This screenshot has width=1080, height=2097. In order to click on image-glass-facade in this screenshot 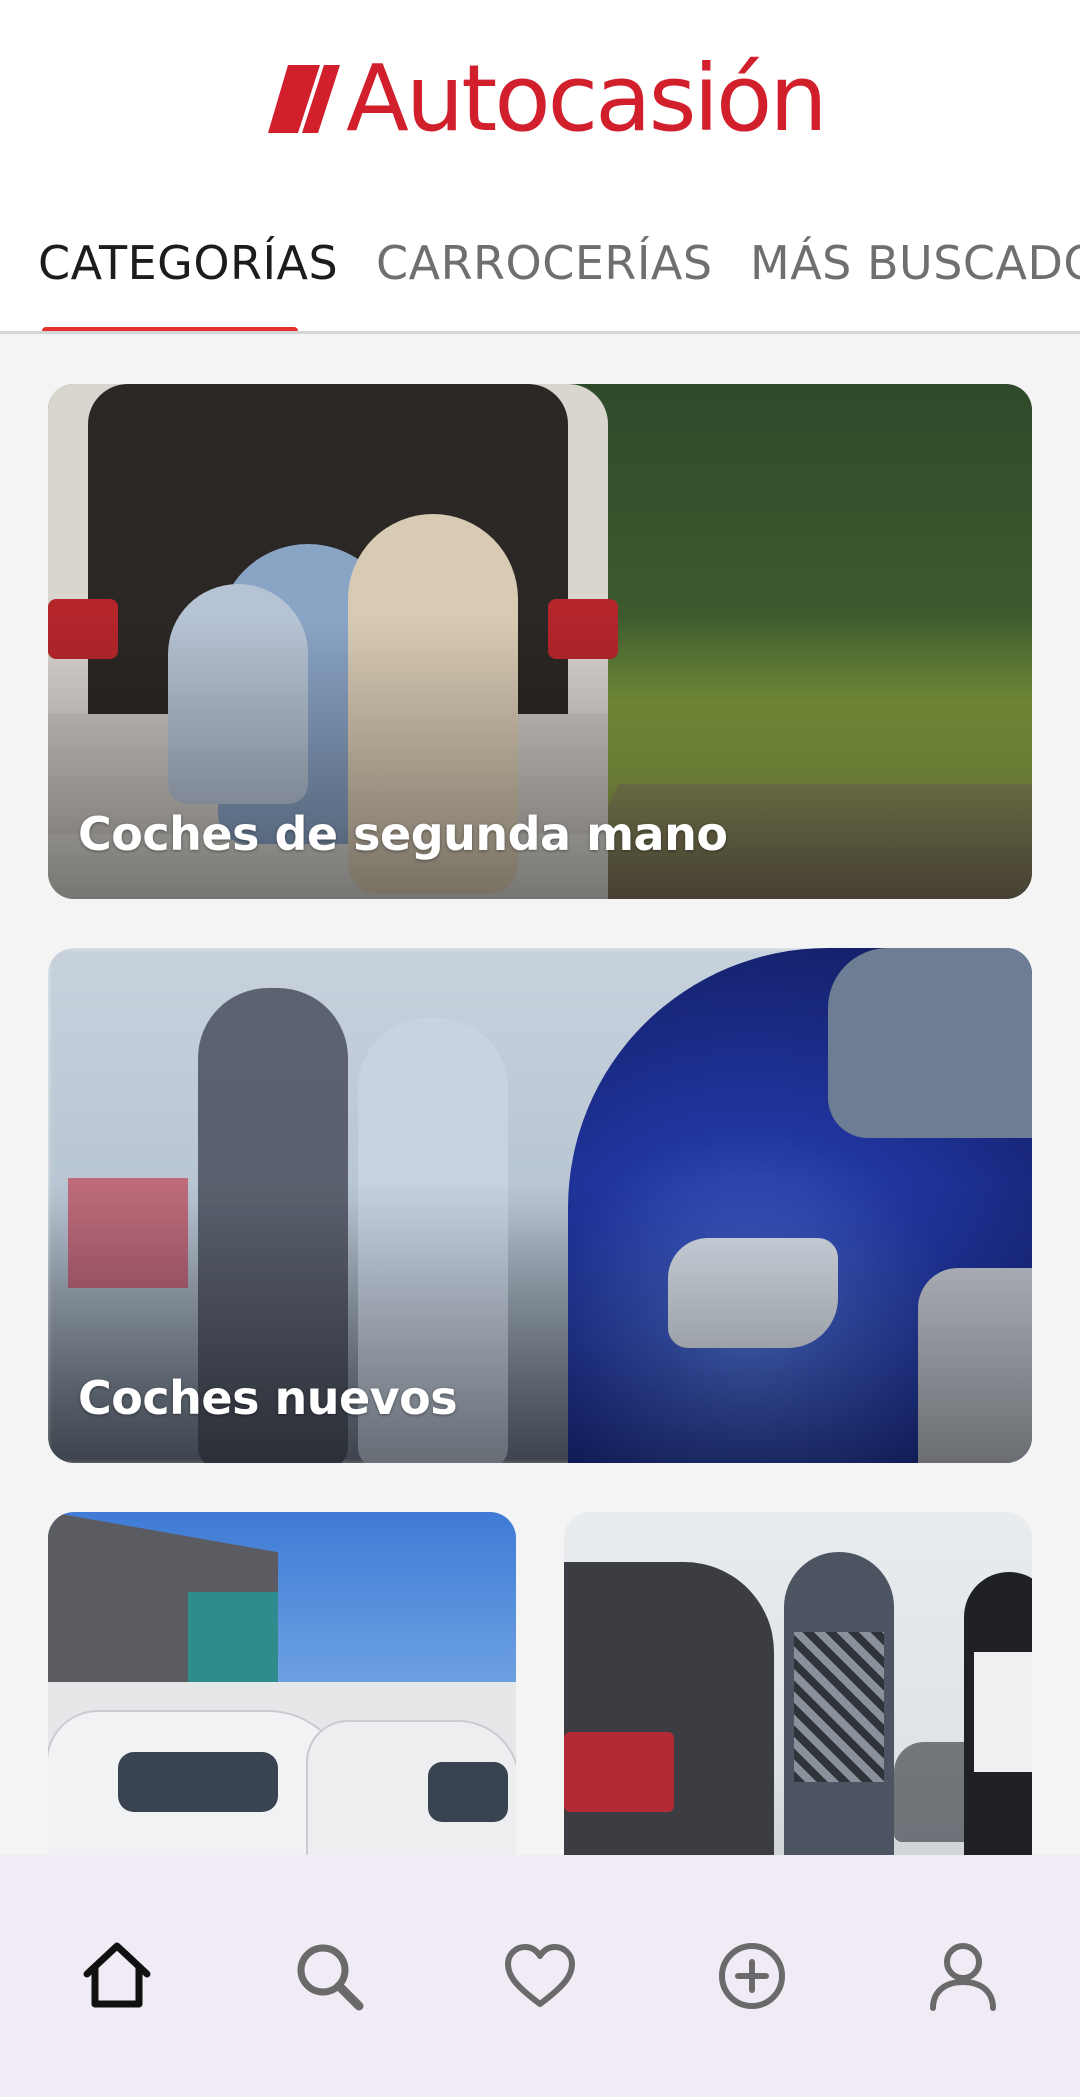, I will do `click(233, 1642)`.